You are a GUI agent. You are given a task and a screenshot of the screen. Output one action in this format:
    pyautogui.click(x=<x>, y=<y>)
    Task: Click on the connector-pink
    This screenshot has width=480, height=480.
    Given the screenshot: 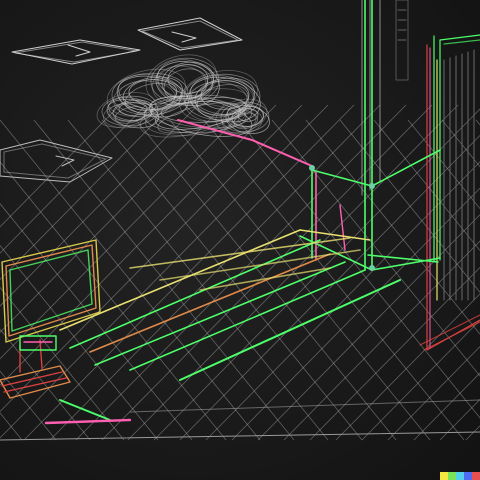 What is the action you would take?
    pyautogui.click(x=261, y=190)
    